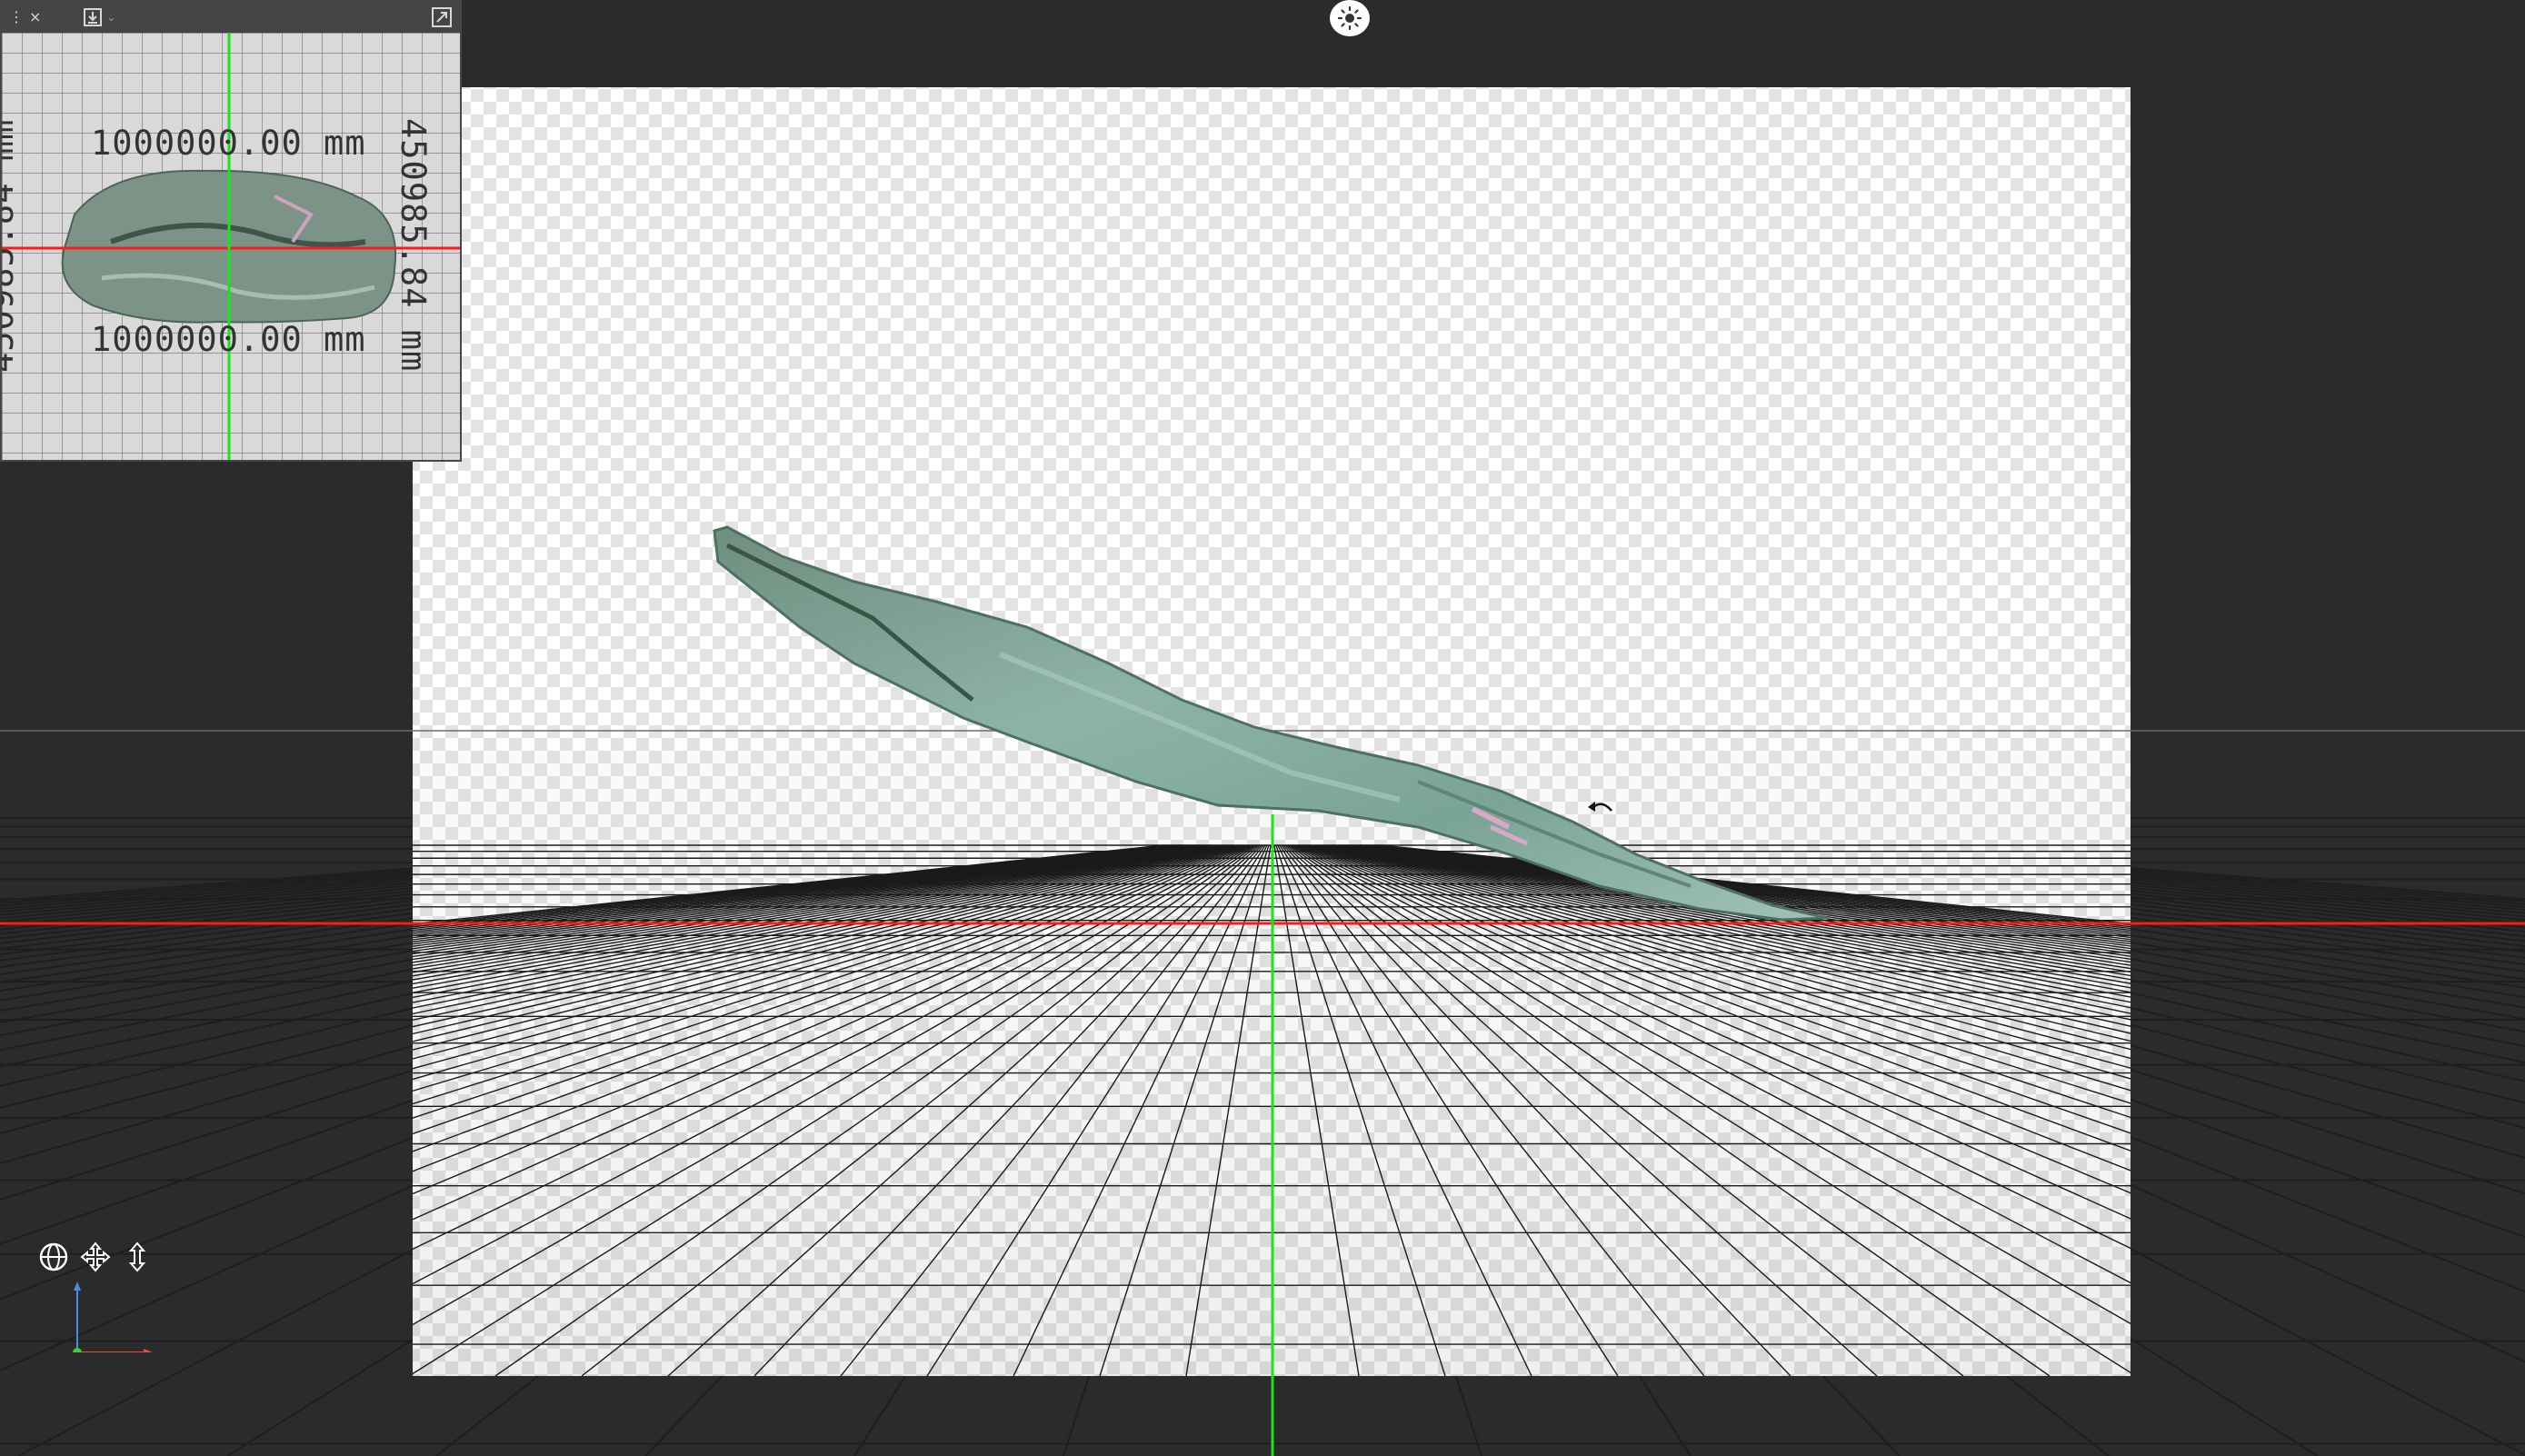  What do you see at coordinates (229, 340) in the screenshot?
I see `dimension-bottom-label: 1000000.00 mm` at bounding box center [229, 340].